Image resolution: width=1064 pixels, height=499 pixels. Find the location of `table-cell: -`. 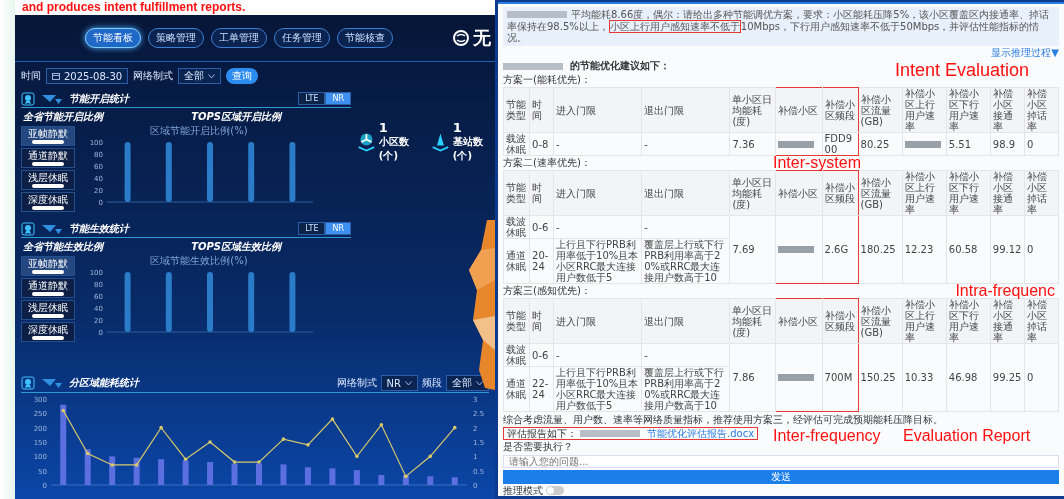

table-cell: - is located at coordinates (685, 355).